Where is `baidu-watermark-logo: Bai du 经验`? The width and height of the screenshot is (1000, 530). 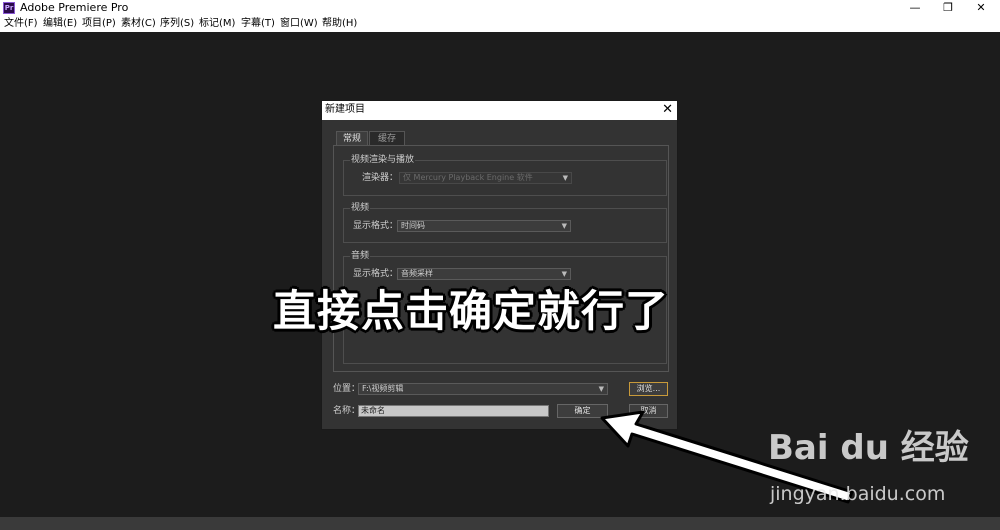 baidu-watermark-logo: Bai du 经验 is located at coordinates (868, 448).